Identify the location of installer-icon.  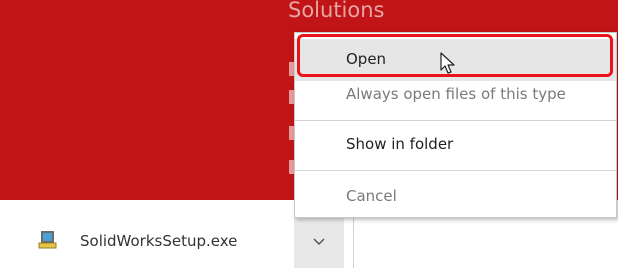
(48, 240).